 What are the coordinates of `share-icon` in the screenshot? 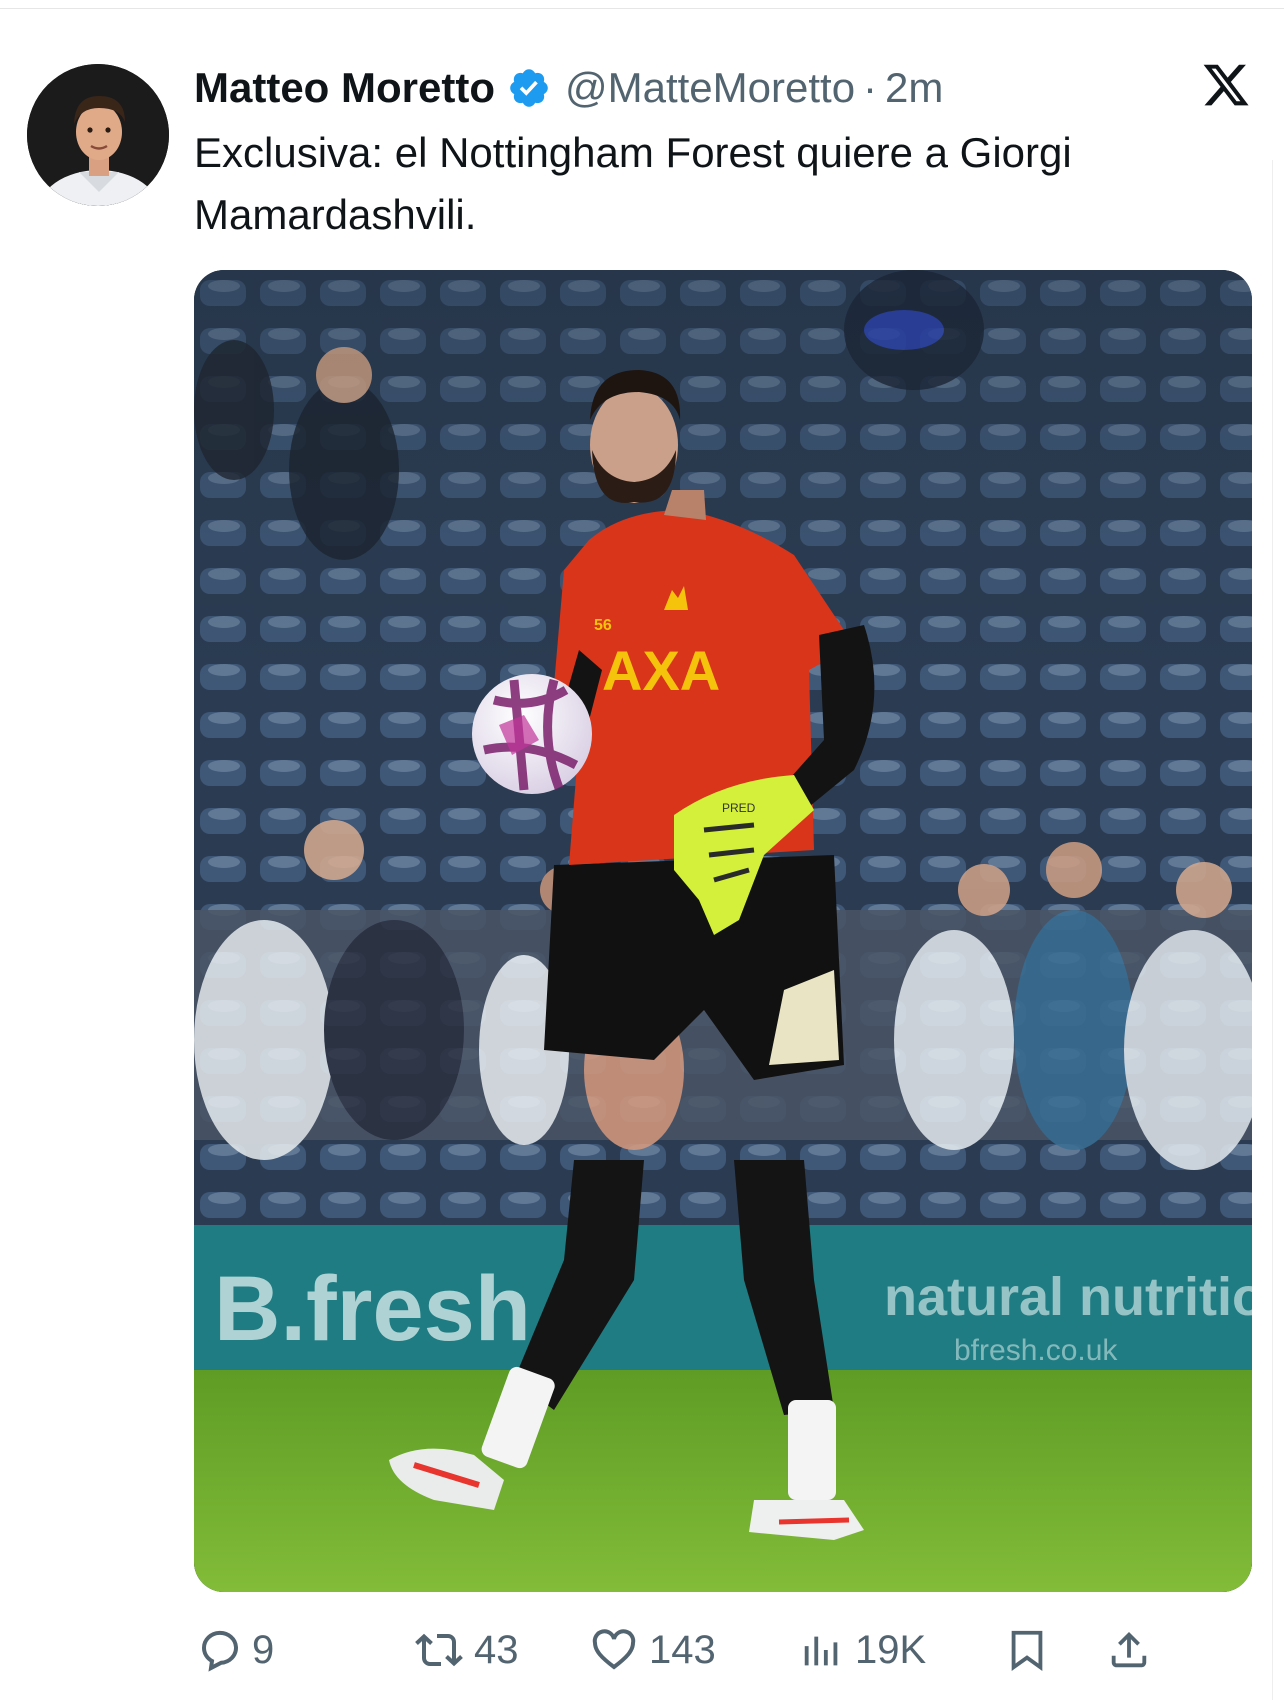 It's located at (1129, 1650).